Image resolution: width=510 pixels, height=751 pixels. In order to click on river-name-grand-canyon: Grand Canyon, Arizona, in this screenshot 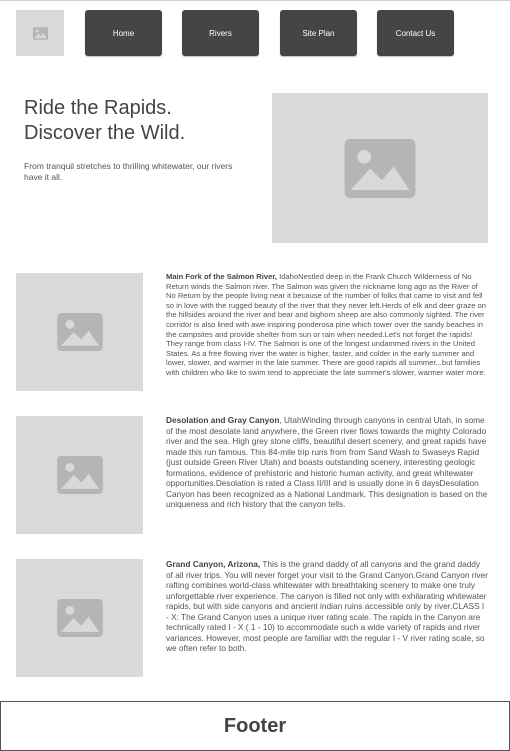, I will do `click(213, 564)`.